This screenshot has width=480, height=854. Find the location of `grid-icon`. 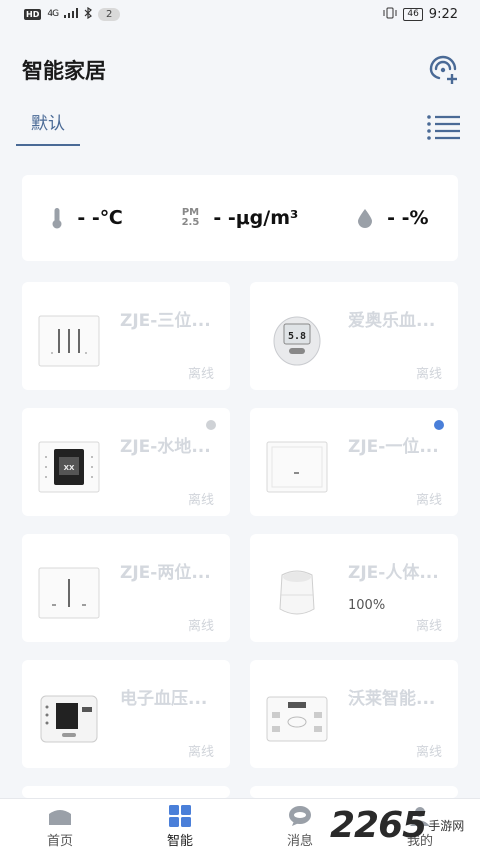

grid-icon is located at coordinates (180, 815).